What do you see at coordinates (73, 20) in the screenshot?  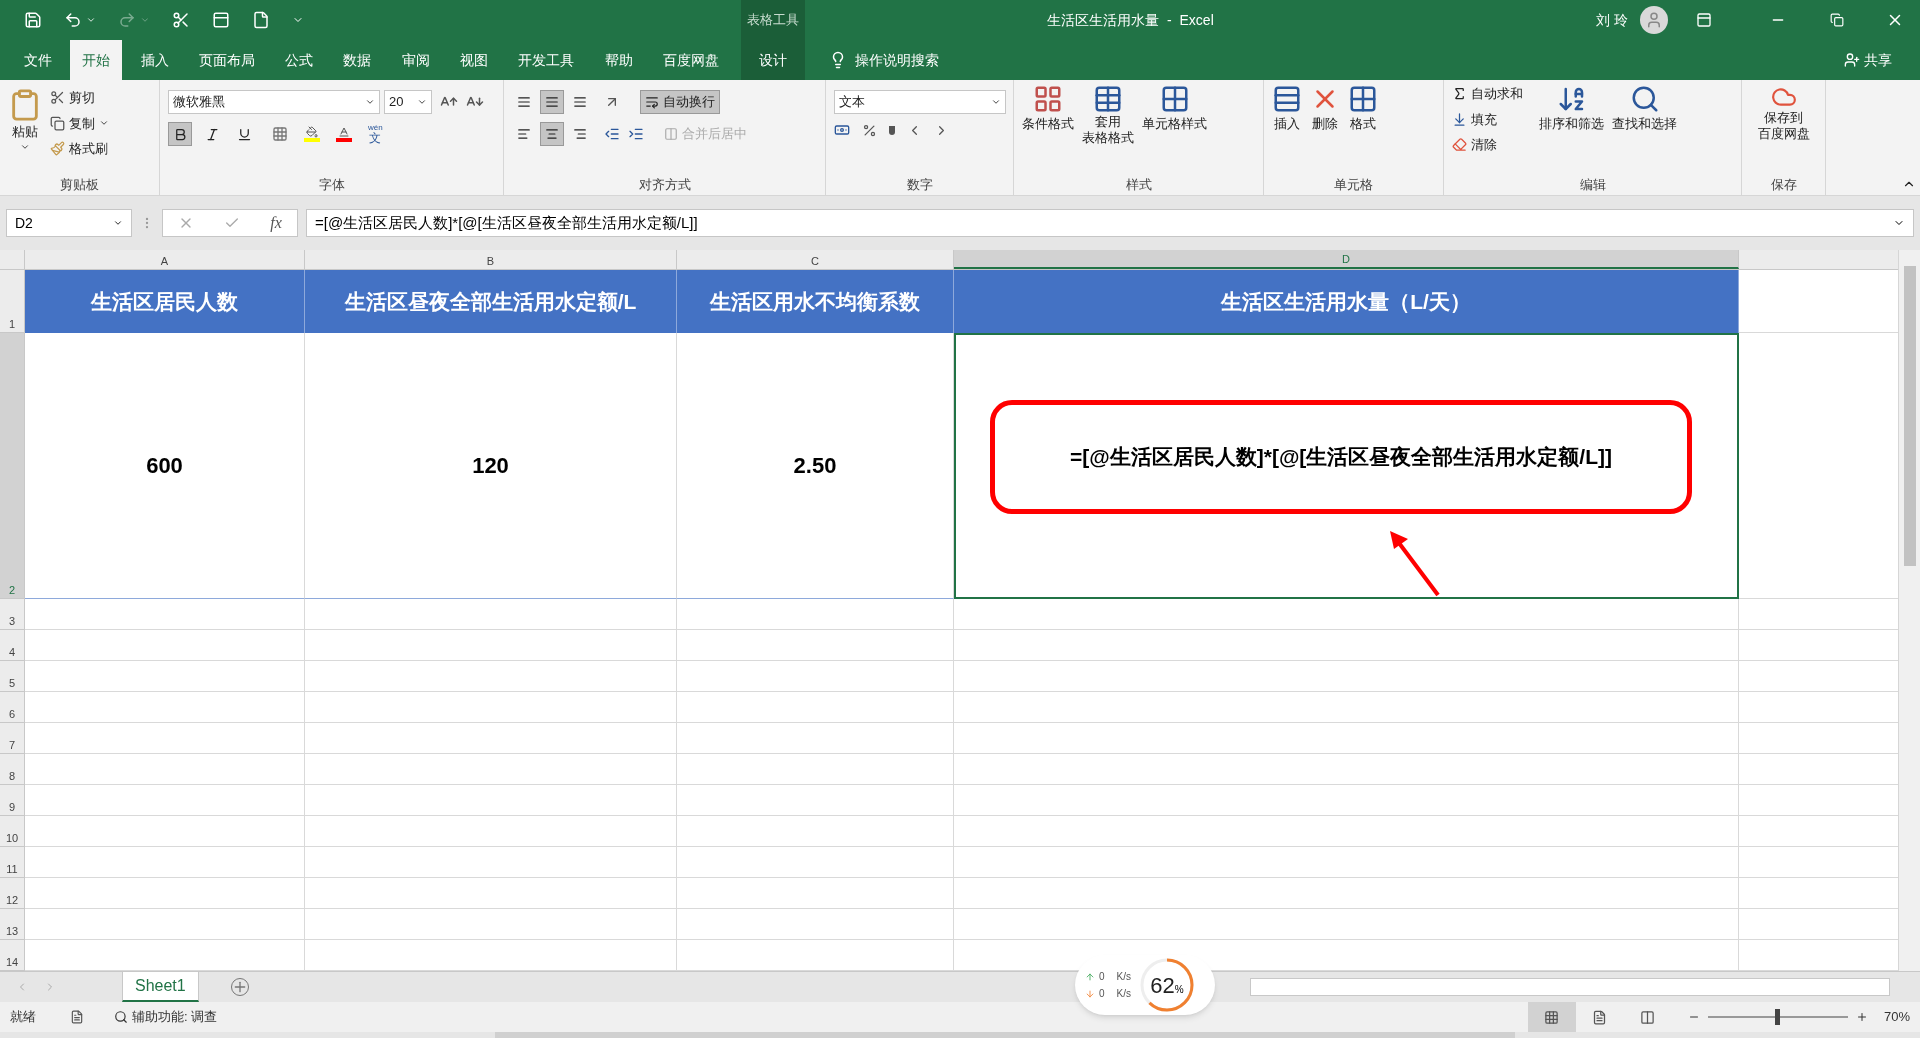 I see `undo-icon` at bounding box center [73, 20].